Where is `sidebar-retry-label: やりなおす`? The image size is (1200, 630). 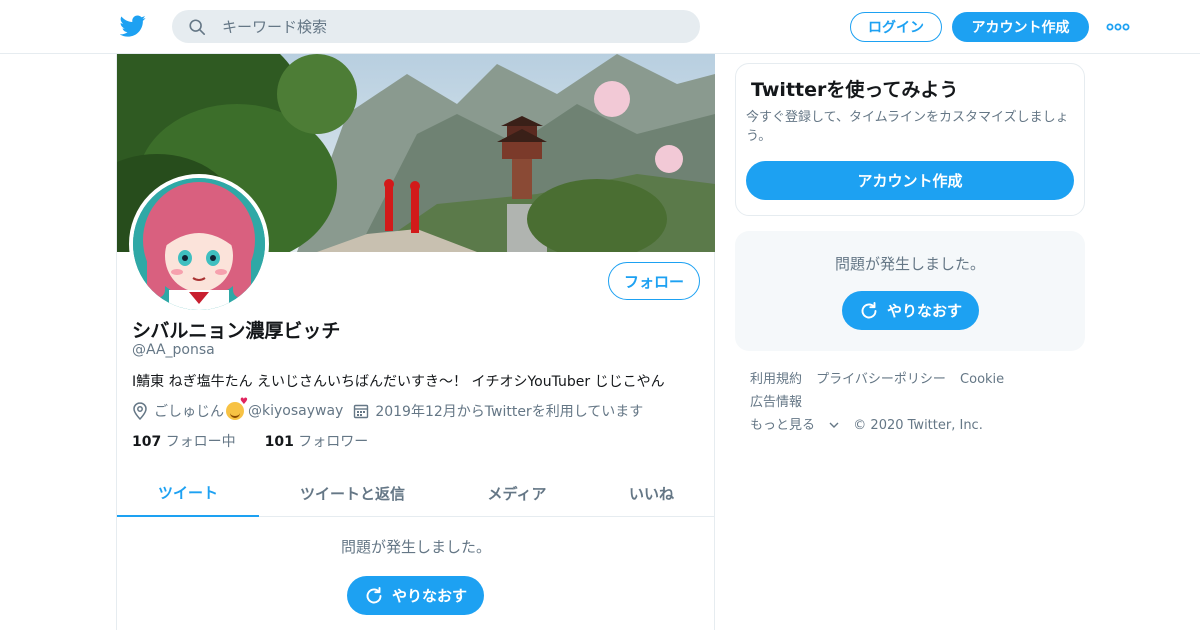 sidebar-retry-label: やりなおす is located at coordinates (924, 311).